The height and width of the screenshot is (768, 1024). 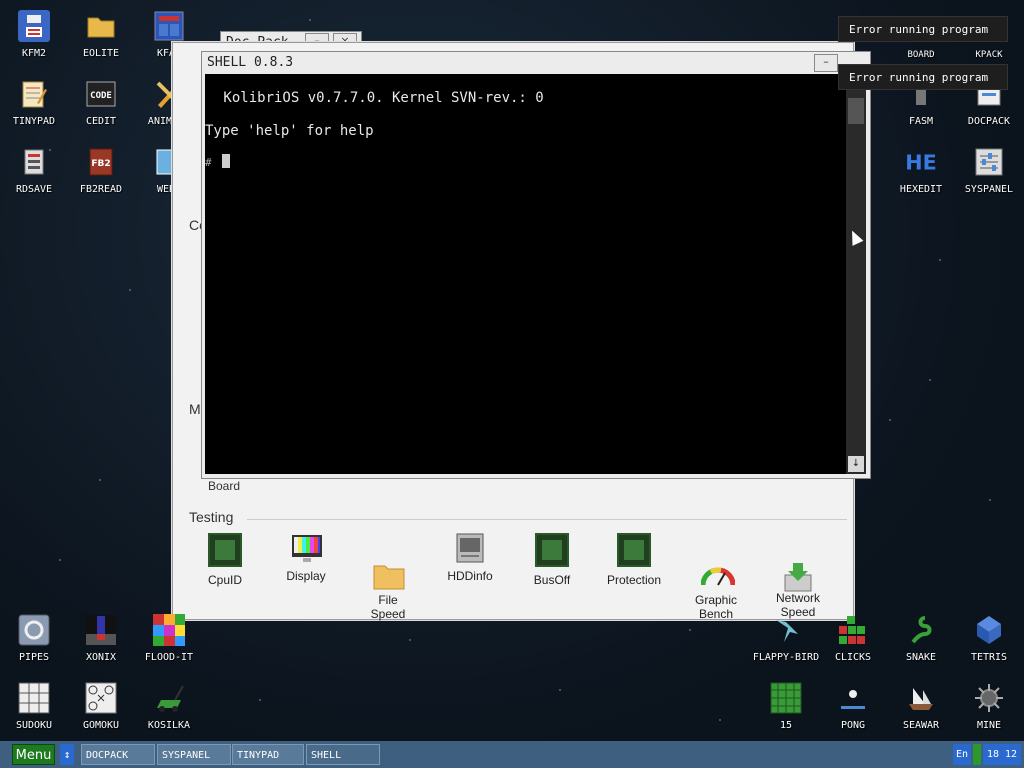 I want to click on hex-icon: HE, so click(x=921, y=162).